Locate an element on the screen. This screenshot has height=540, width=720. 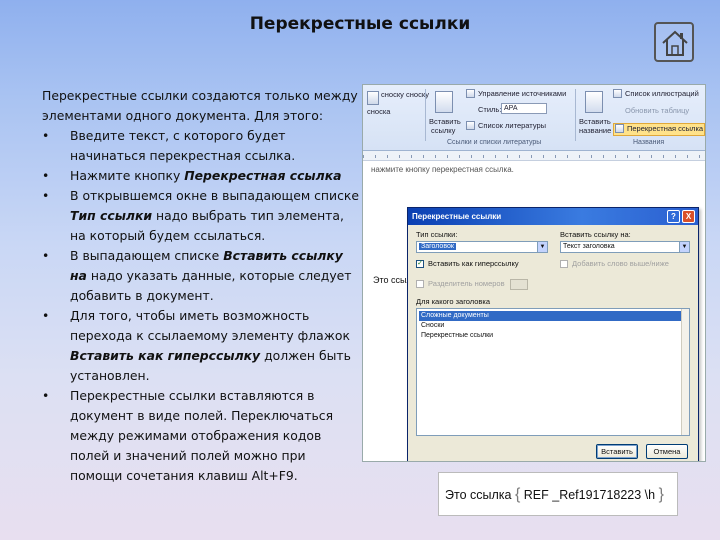
style-label: Стиль: is located at coordinates (490, 109).